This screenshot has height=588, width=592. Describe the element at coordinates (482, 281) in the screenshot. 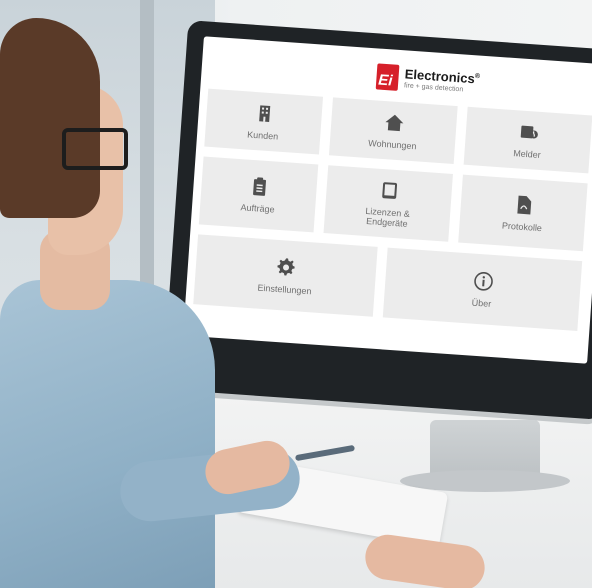

I see `info-icon` at that location.